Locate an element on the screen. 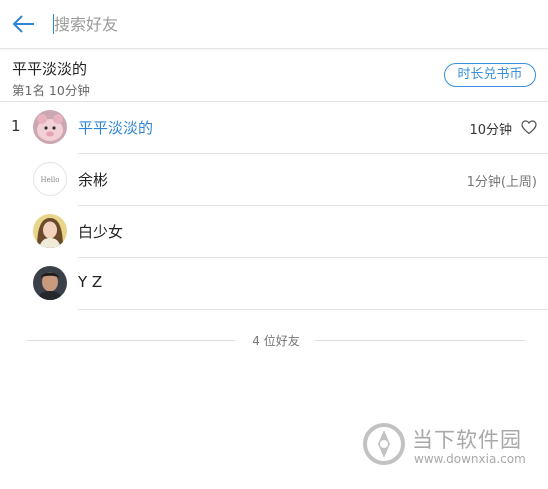  watermark-url: www.downxia.com is located at coordinates (470, 459).